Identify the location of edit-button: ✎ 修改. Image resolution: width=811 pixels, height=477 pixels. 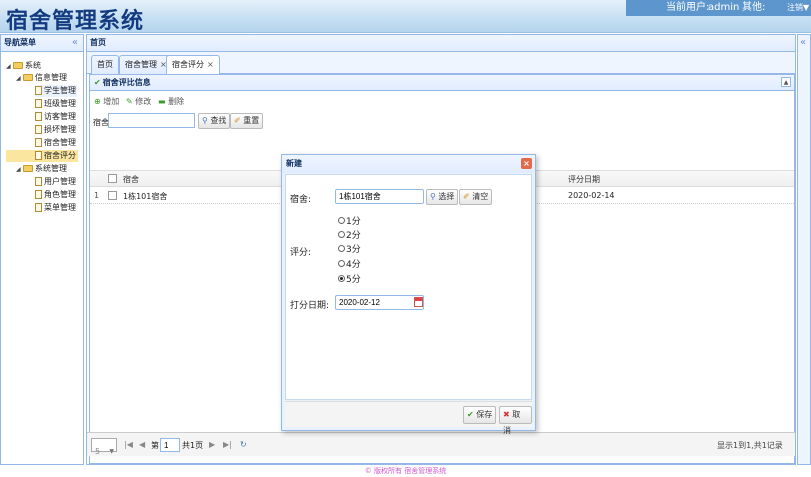
(138, 102).